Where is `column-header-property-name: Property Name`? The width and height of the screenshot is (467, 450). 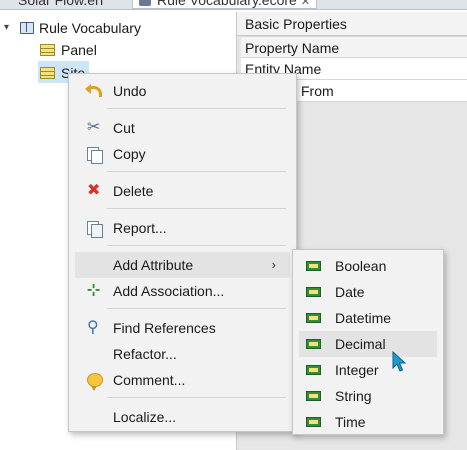
column-header-property-name: Property Name is located at coordinates (354, 47).